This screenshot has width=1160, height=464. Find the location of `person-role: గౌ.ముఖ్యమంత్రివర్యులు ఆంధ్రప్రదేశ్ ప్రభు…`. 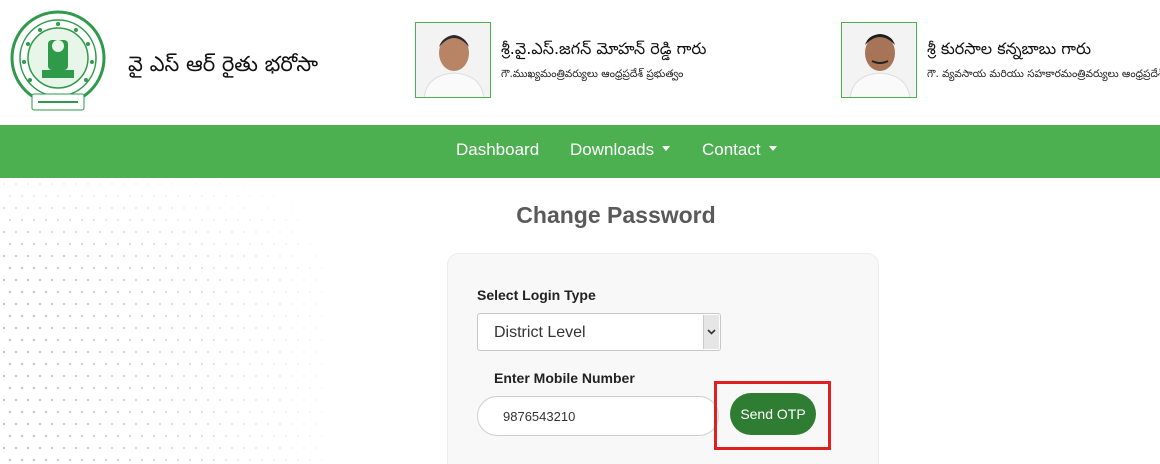

person-role: గౌ.ముఖ్యమంత్రివర్యులు ఆంధ్రప్రదేశ్ ప్రభు… is located at coordinates (592, 74).